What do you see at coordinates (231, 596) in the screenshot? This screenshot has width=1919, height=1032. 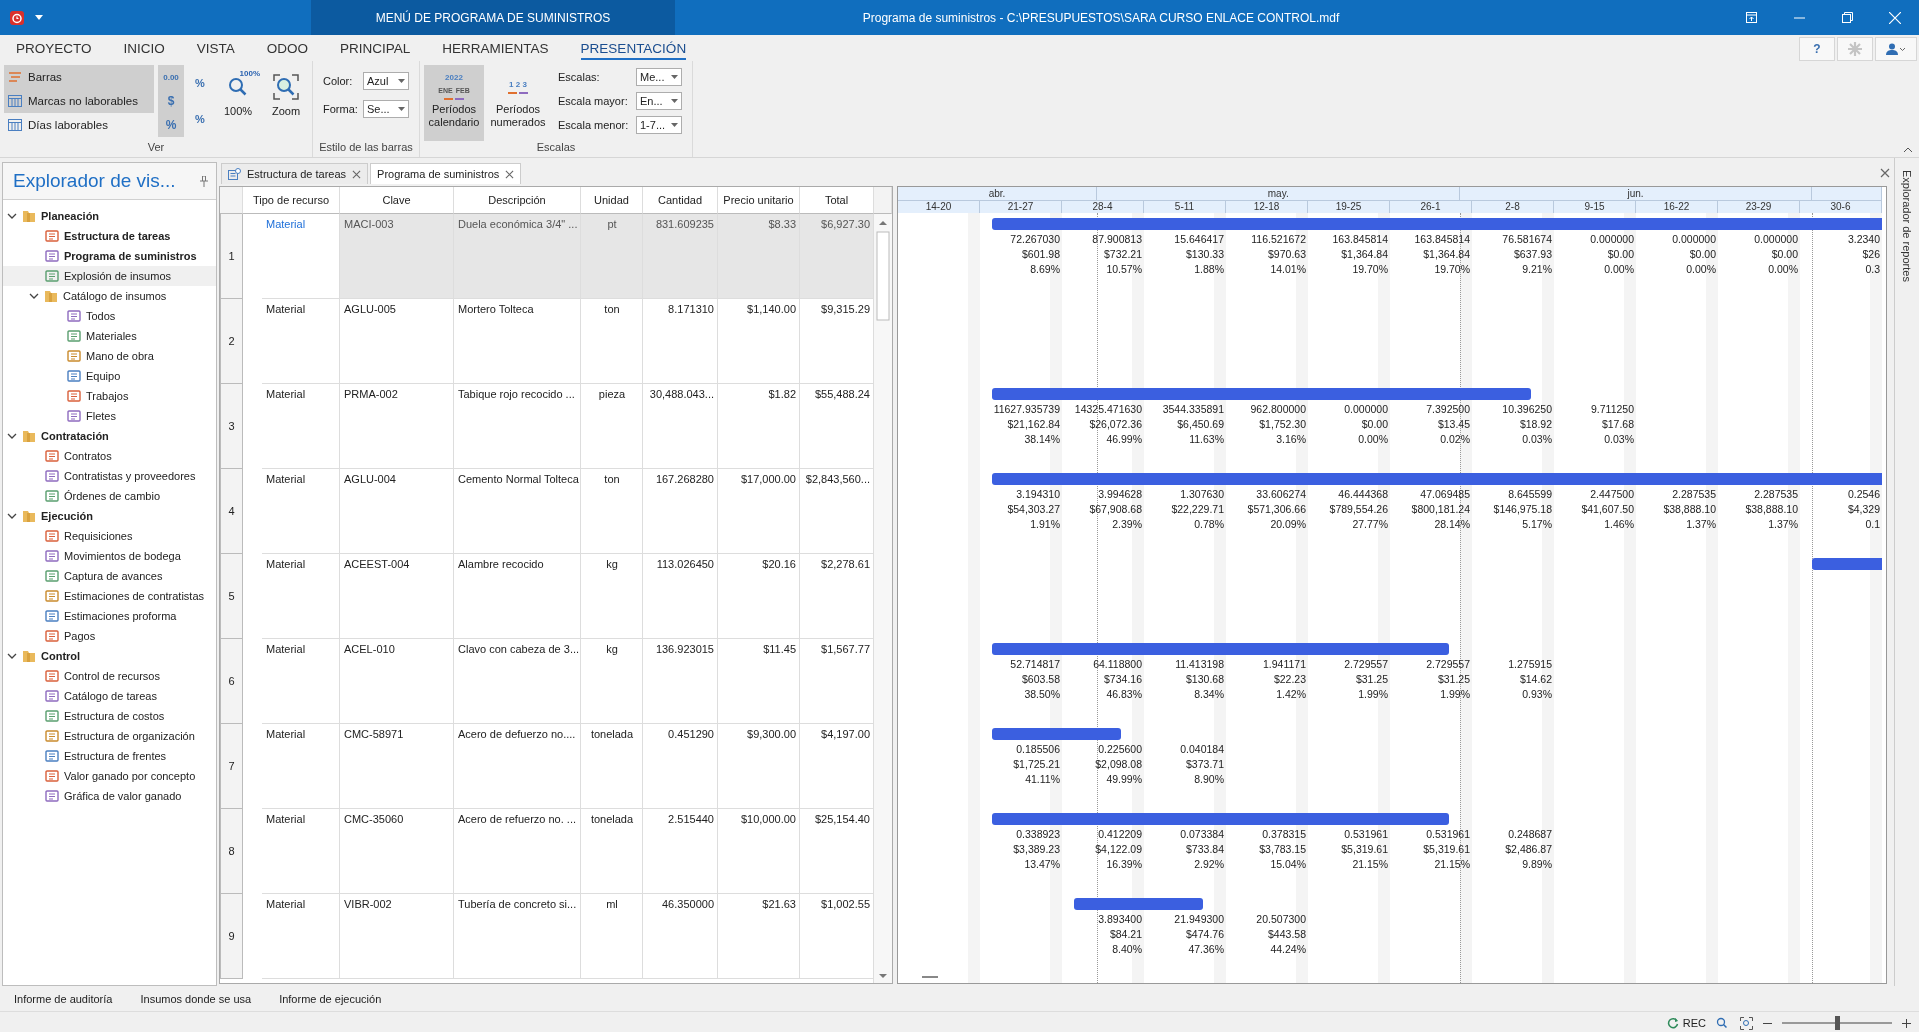 I see `row-header: 5` at bounding box center [231, 596].